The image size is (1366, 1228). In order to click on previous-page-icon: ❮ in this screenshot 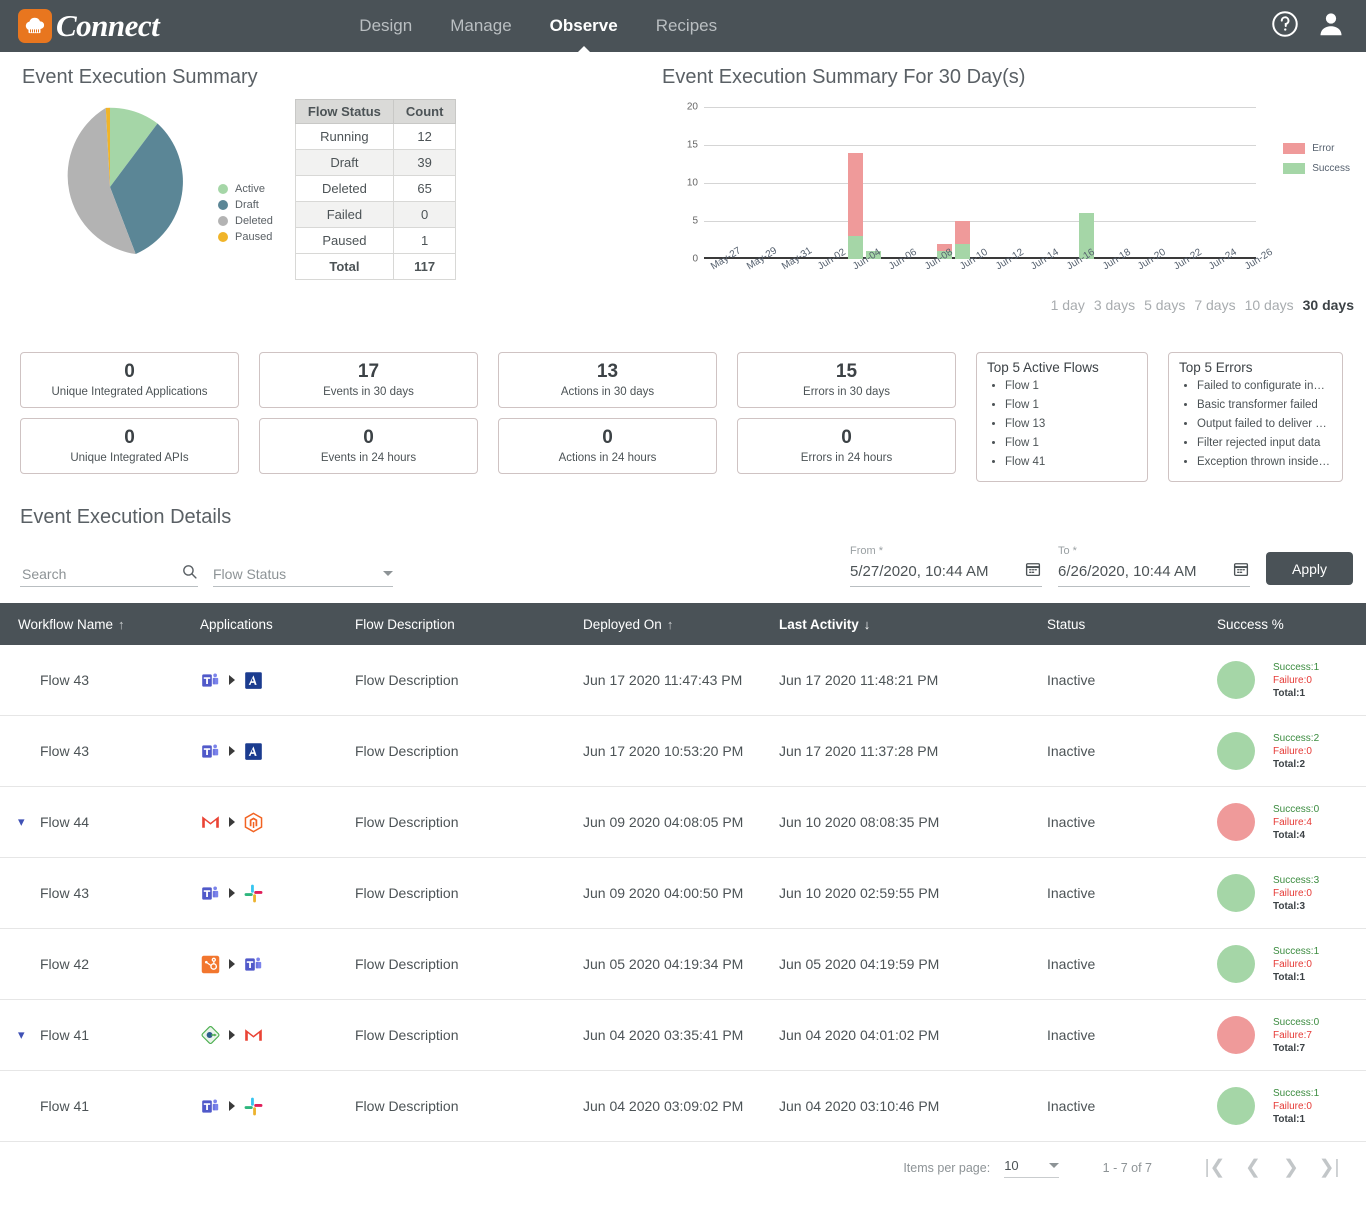, I will do `click(1253, 1167)`.